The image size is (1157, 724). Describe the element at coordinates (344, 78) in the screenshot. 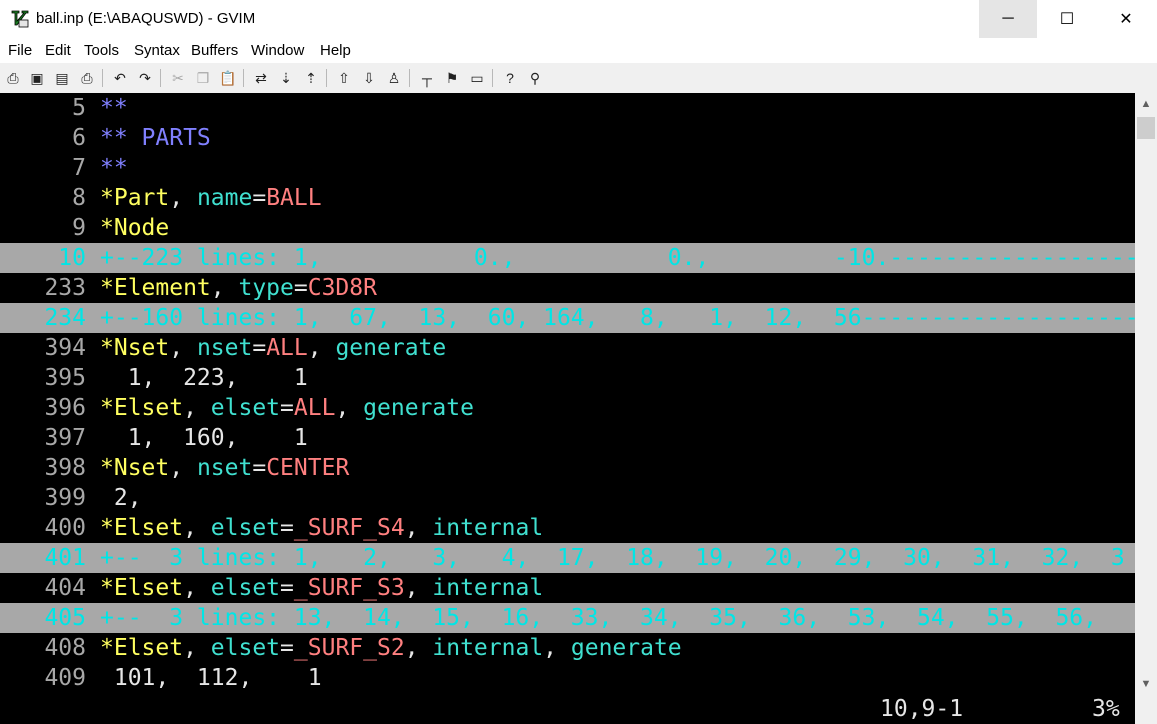

I see `load-session-icon: ⇧` at that location.